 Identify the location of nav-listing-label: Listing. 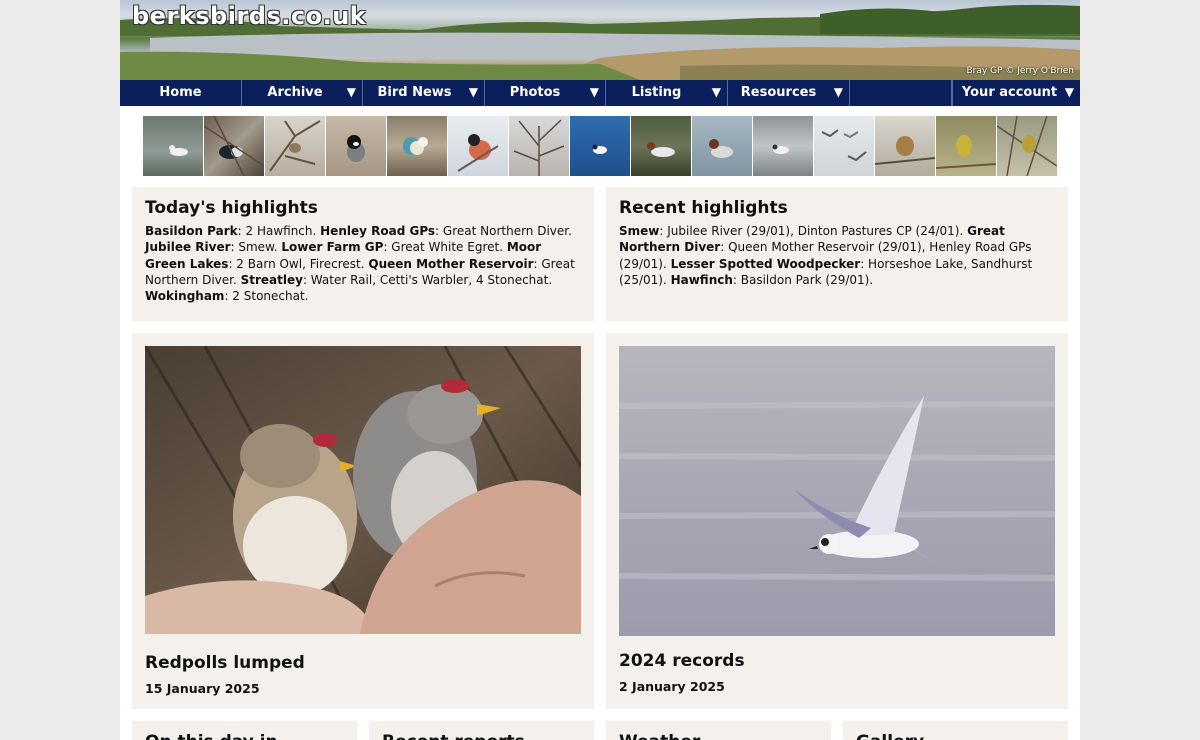
(656, 92).